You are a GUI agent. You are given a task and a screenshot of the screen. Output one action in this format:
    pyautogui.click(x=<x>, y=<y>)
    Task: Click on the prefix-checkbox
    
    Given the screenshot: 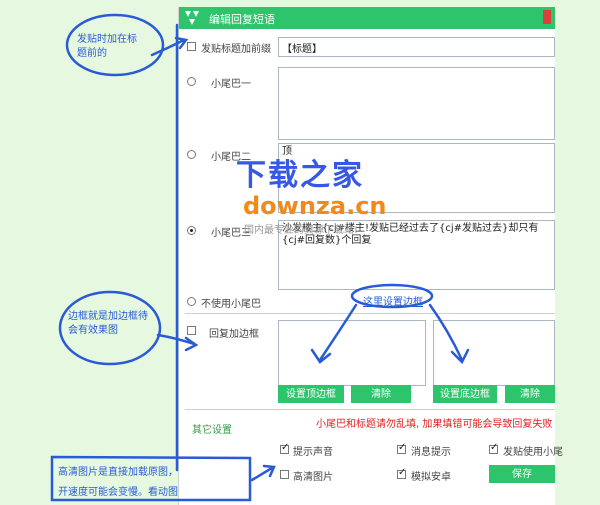 What is the action you would take?
    pyautogui.click(x=191, y=46)
    